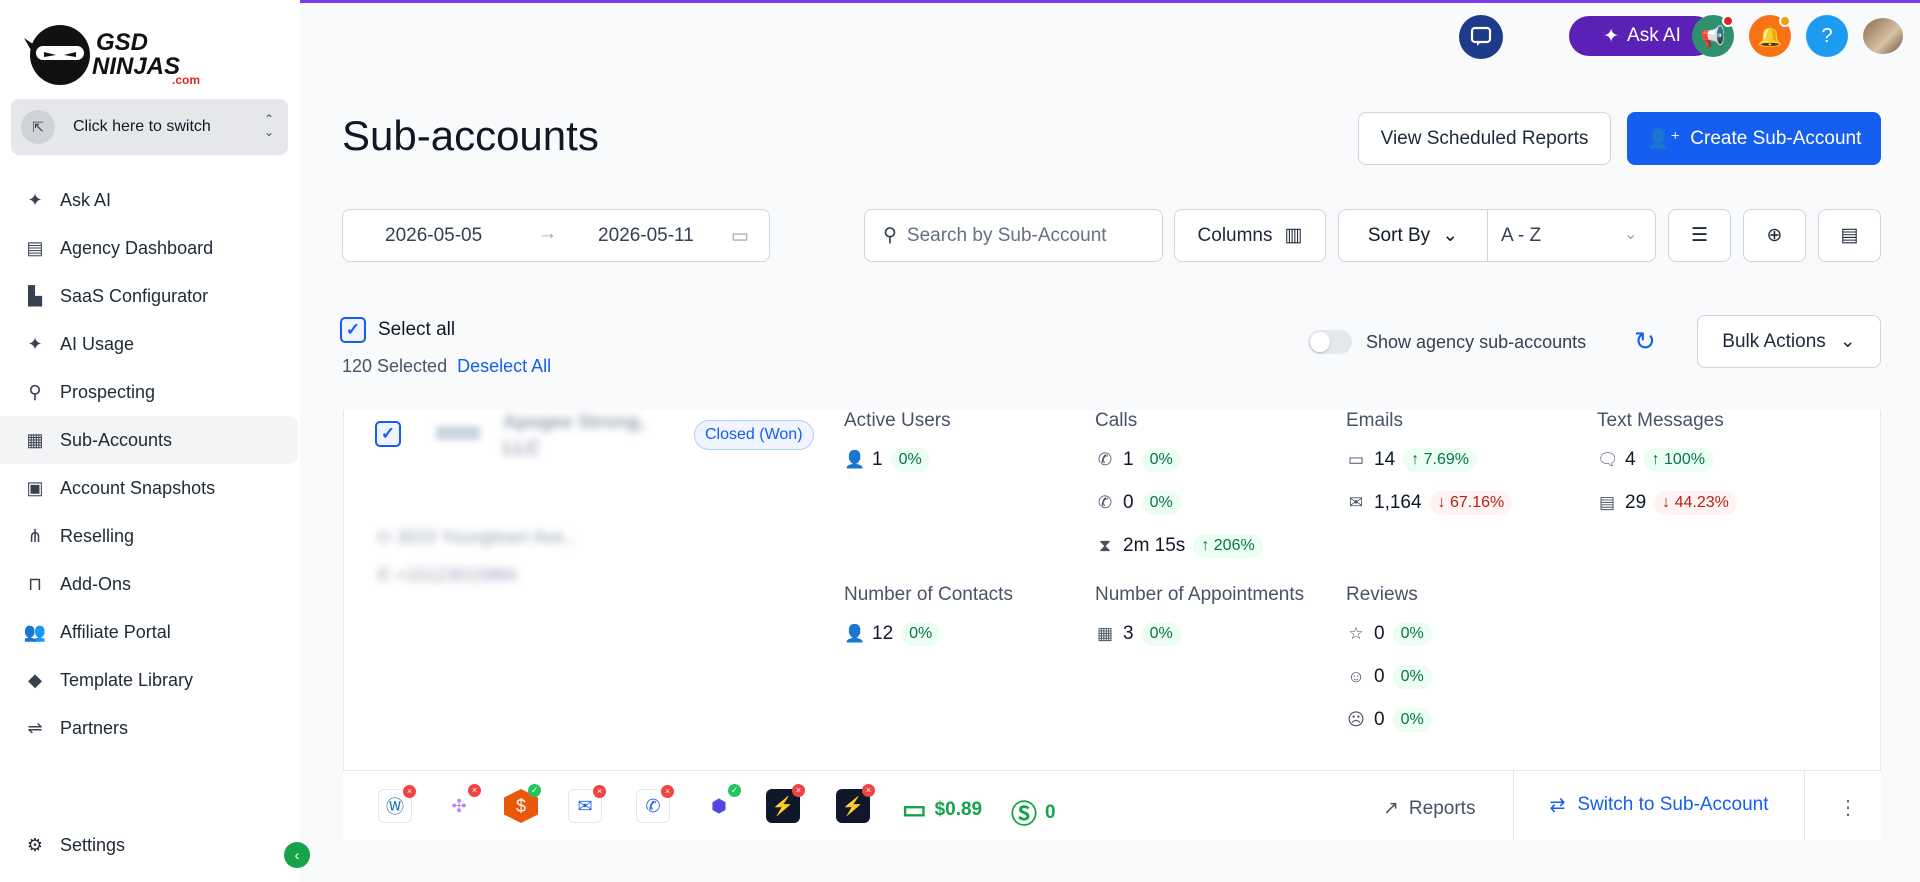  What do you see at coordinates (150, 344) in the screenshot?
I see `sidebar-item-ai-usage: ✦ AI Usage` at bounding box center [150, 344].